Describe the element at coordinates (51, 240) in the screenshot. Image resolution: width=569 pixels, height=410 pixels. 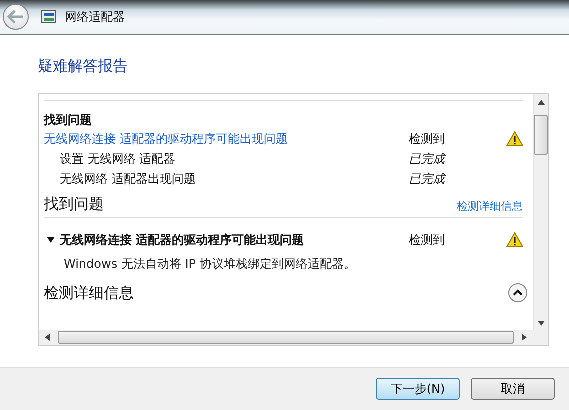
I see `expand-toggle-icon` at that location.